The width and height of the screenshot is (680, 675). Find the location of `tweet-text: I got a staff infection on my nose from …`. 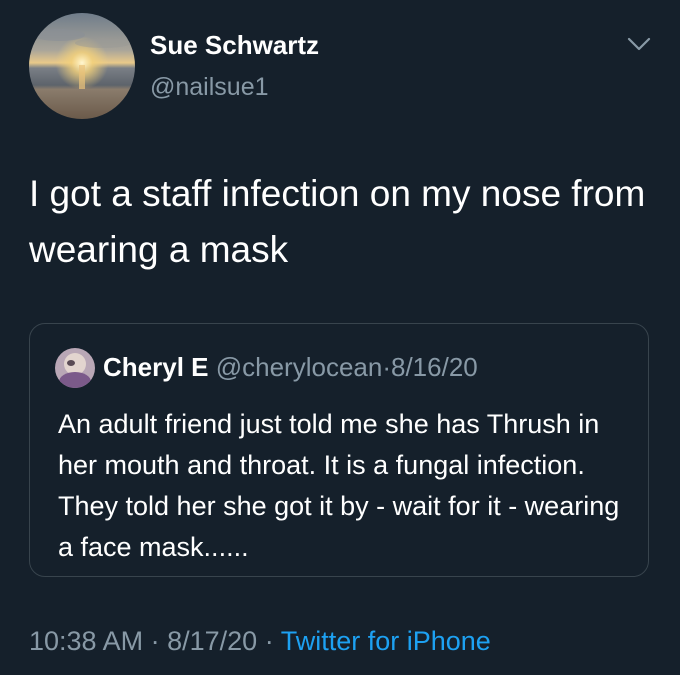

tweet-text: I got a staff infection on my nose from … is located at coordinates (337, 221).